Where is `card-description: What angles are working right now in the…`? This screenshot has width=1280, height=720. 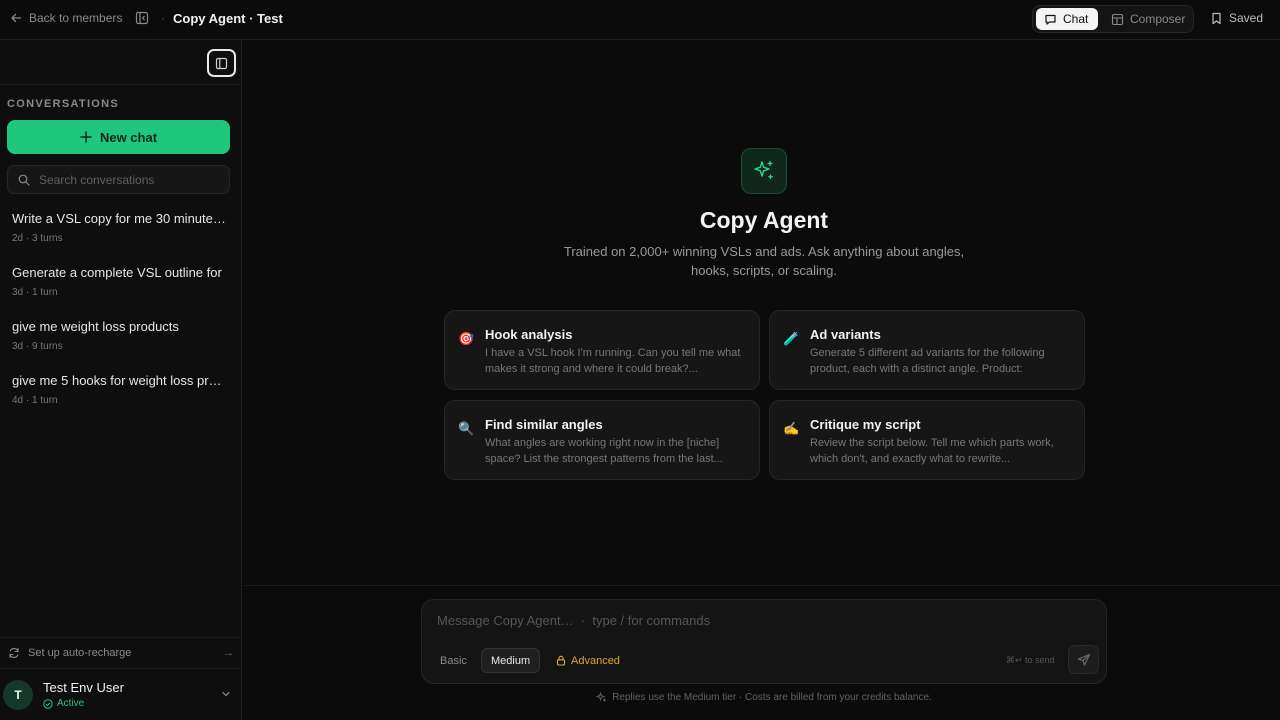
card-description: What angles are working right now in the… is located at coordinates (604, 451).